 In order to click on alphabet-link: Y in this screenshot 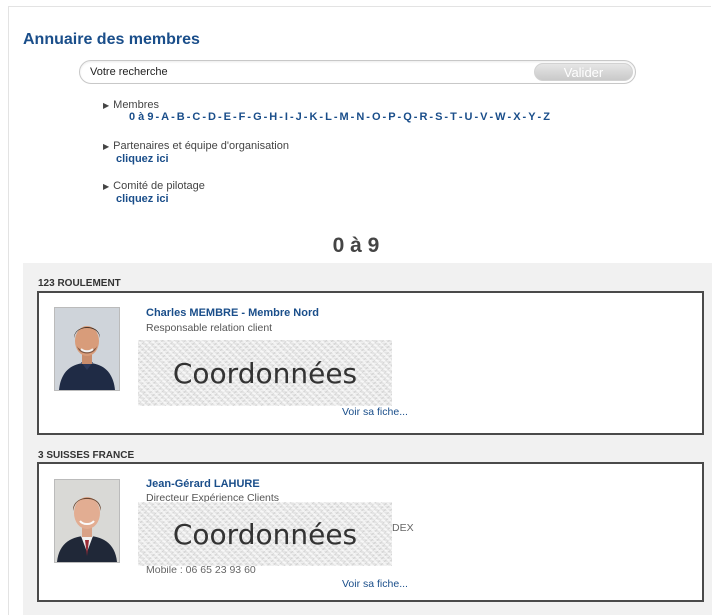, I will do `click(531, 117)`.